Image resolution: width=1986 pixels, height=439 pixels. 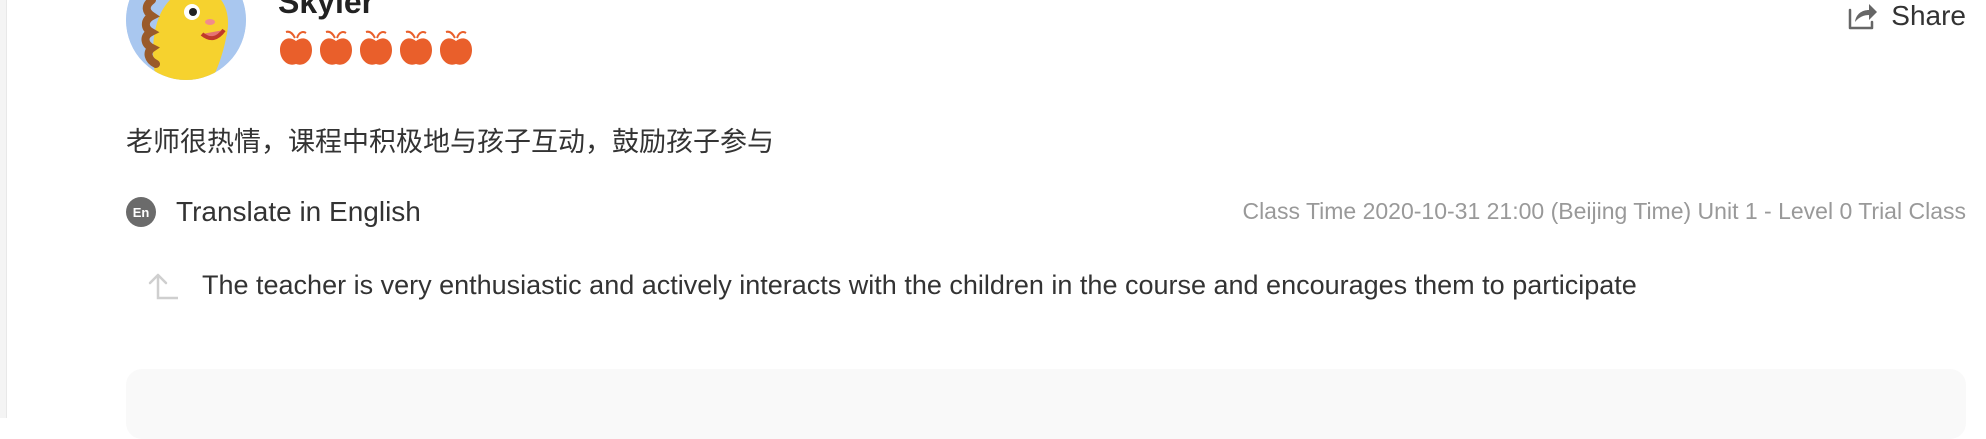 I want to click on share-label: Share, so click(x=1928, y=15).